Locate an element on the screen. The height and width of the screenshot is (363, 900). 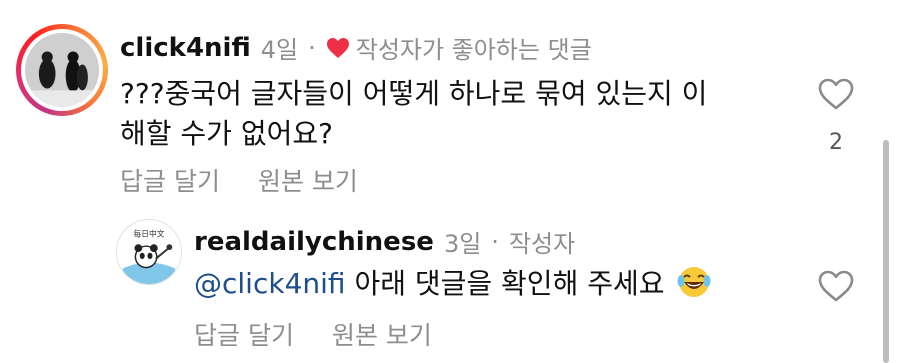
laughing-tears-emoji is located at coordinates (694, 282).